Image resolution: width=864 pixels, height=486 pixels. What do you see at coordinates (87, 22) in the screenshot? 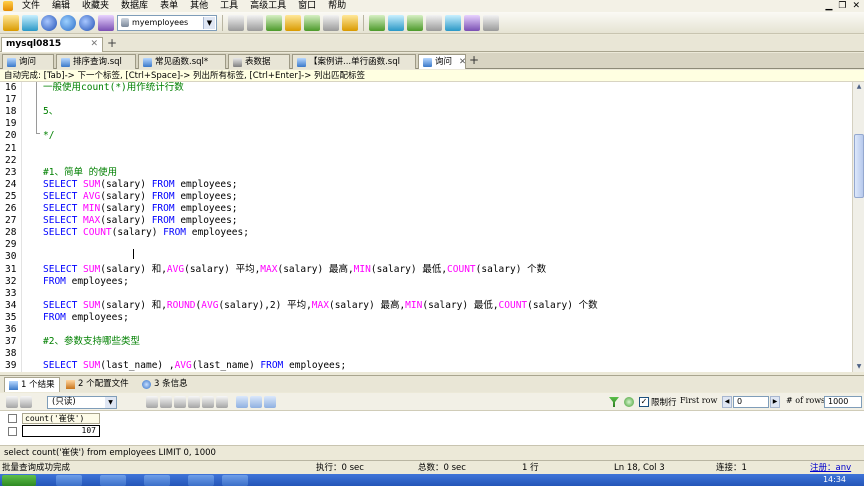
I see `stop-query-icon` at bounding box center [87, 22].